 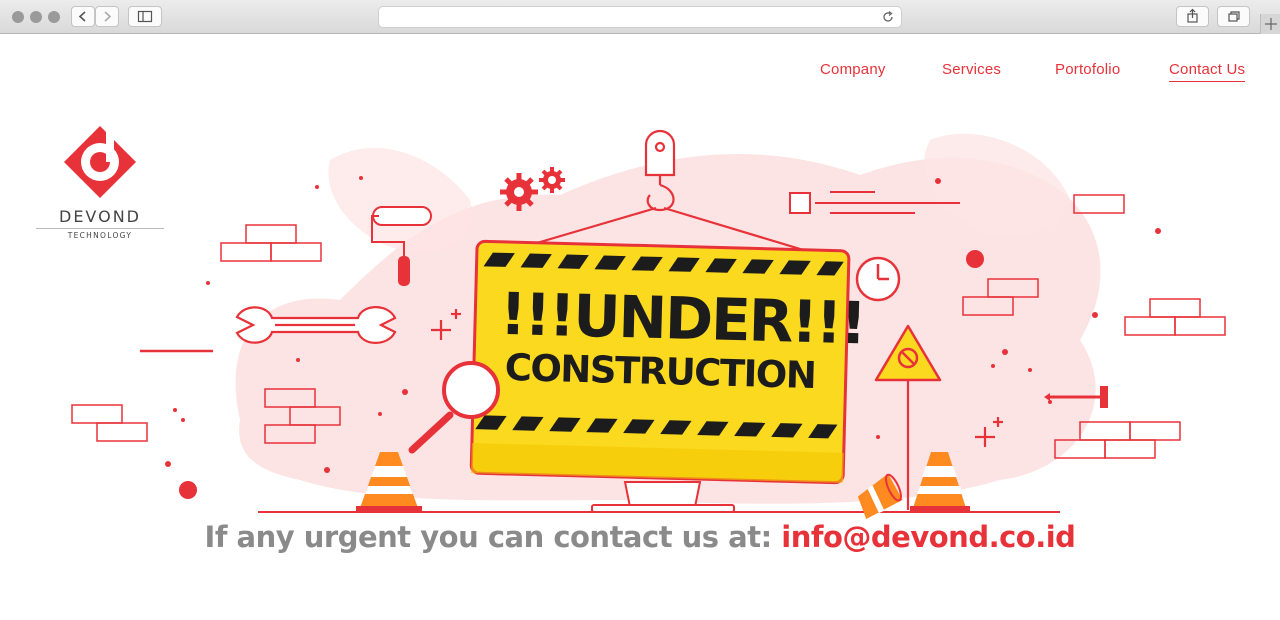 What do you see at coordinates (660, 371) in the screenshot?
I see `sign-title-line2: CONSTRUCTION` at bounding box center [660, 371].